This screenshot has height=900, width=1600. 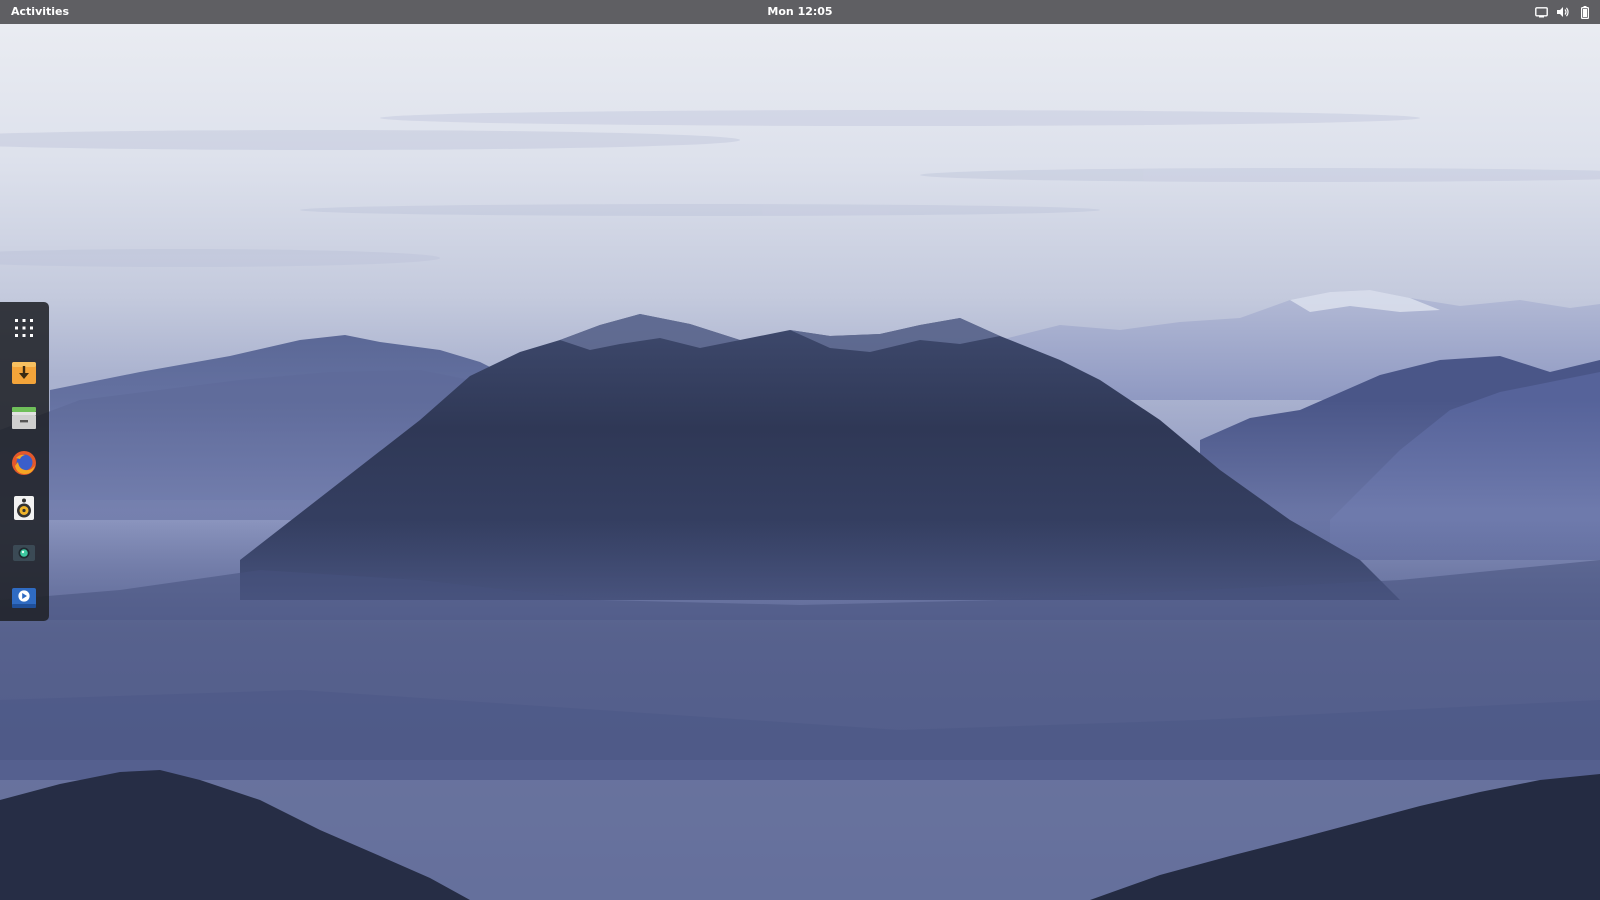 I want to click on display-icon, so click(x=1541, y=12).